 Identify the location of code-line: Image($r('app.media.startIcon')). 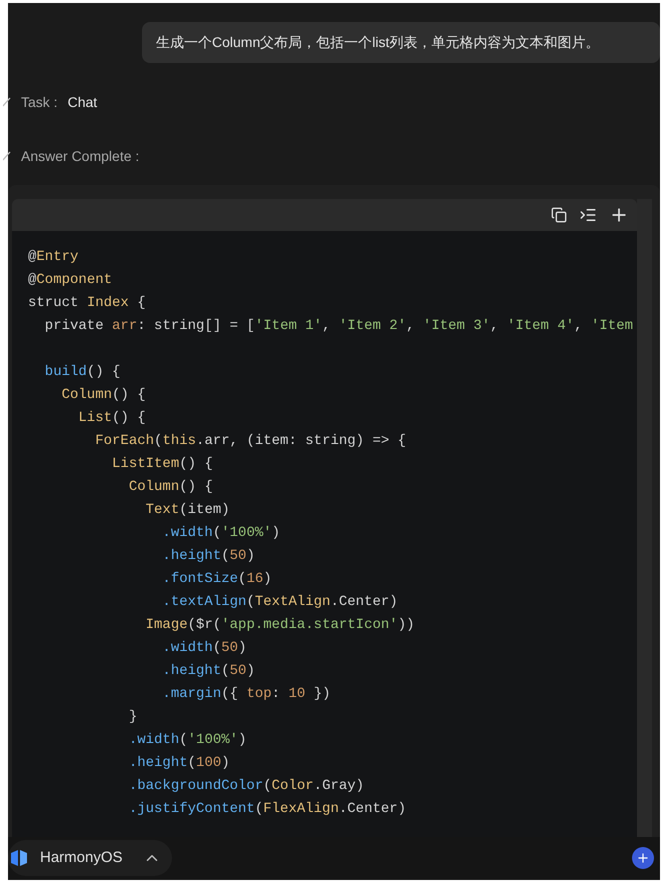
(279, 625).